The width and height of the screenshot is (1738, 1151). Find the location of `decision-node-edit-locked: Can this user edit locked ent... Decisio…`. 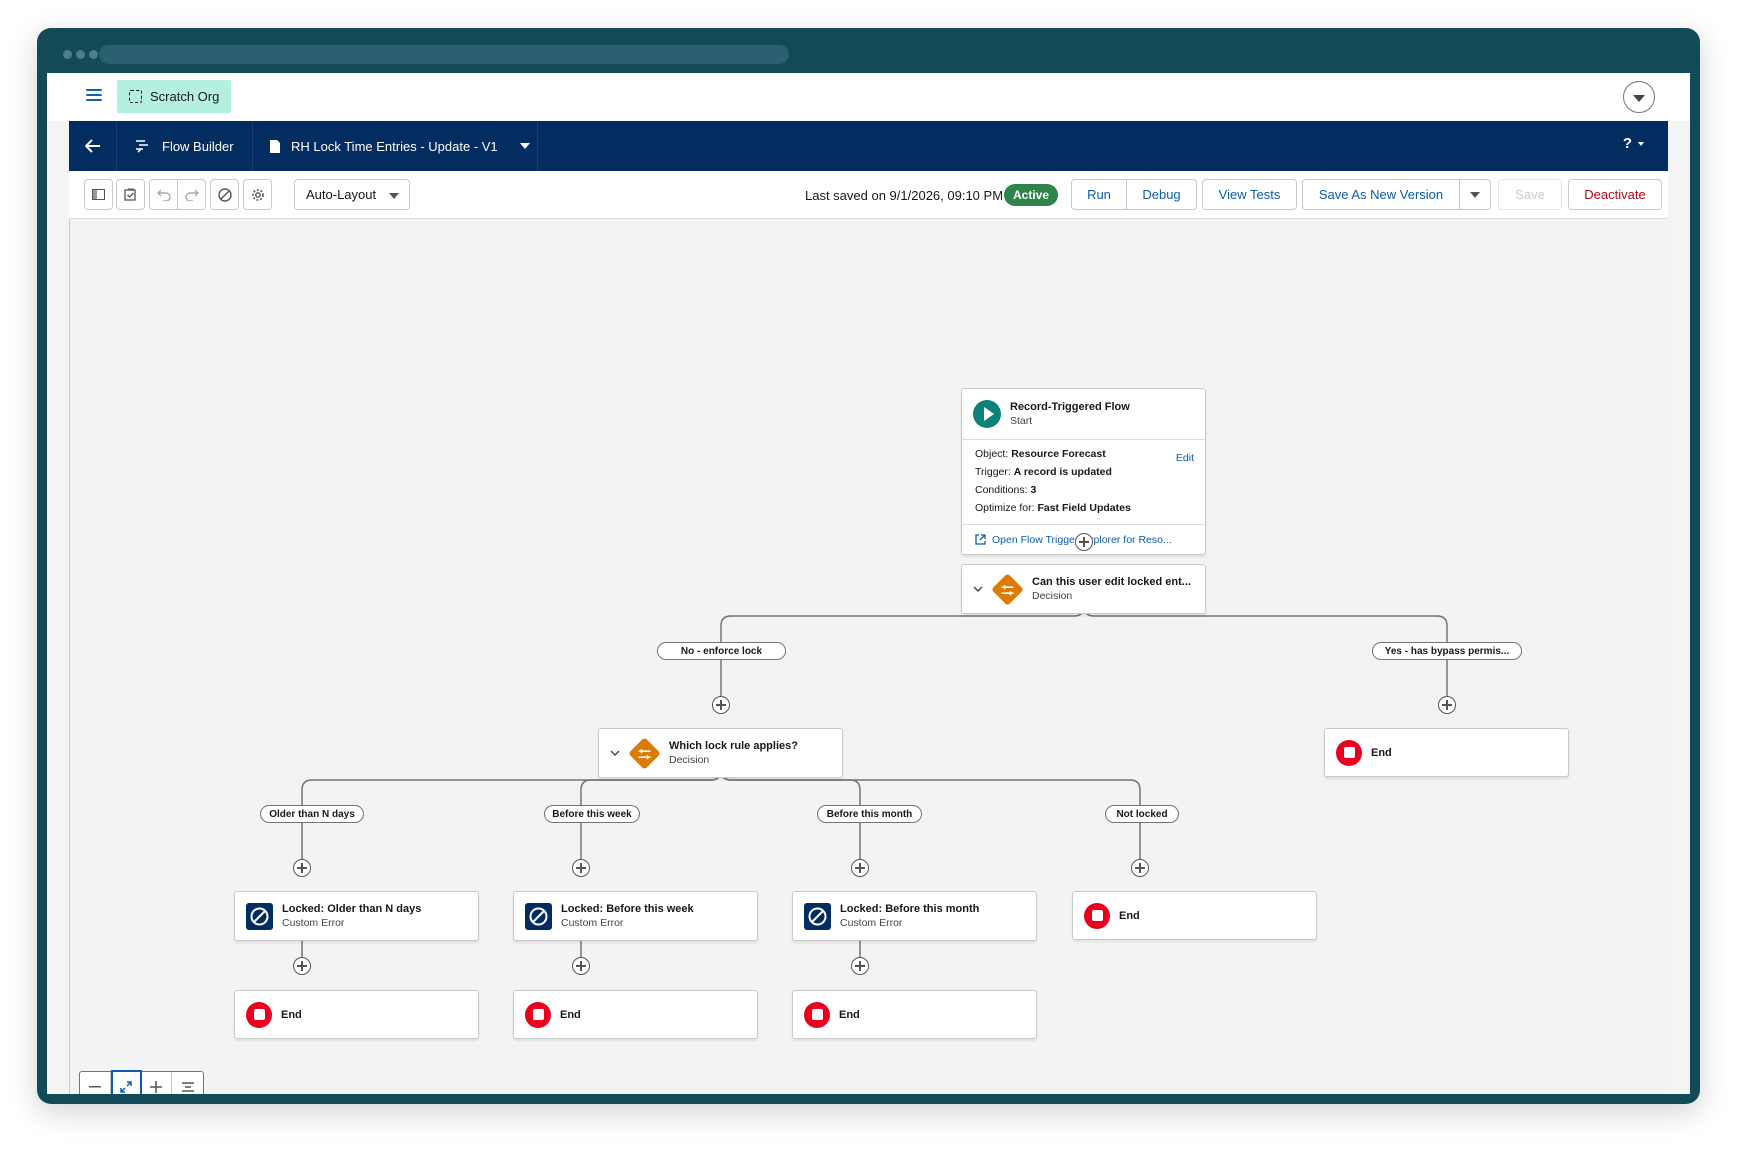

decision-node-edit-locked: Can this user edit locked ent... Decisio… is located at coordinates (1083, 589).